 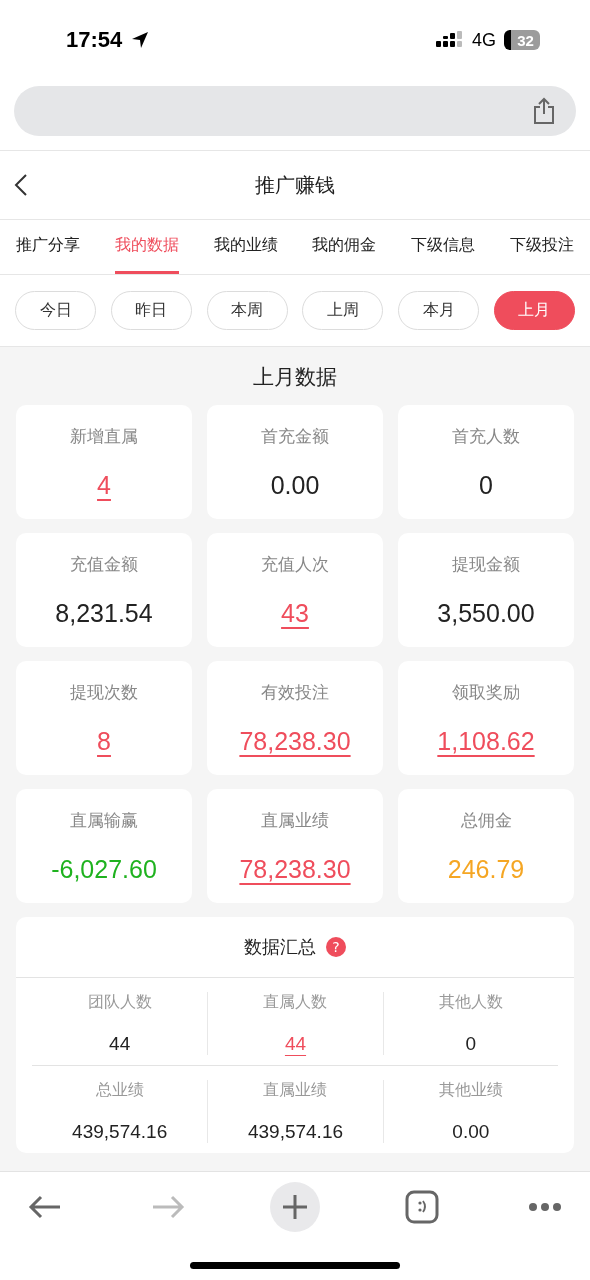 I want to click on summary-label: 其他人数, so click(x=470, y=1002).